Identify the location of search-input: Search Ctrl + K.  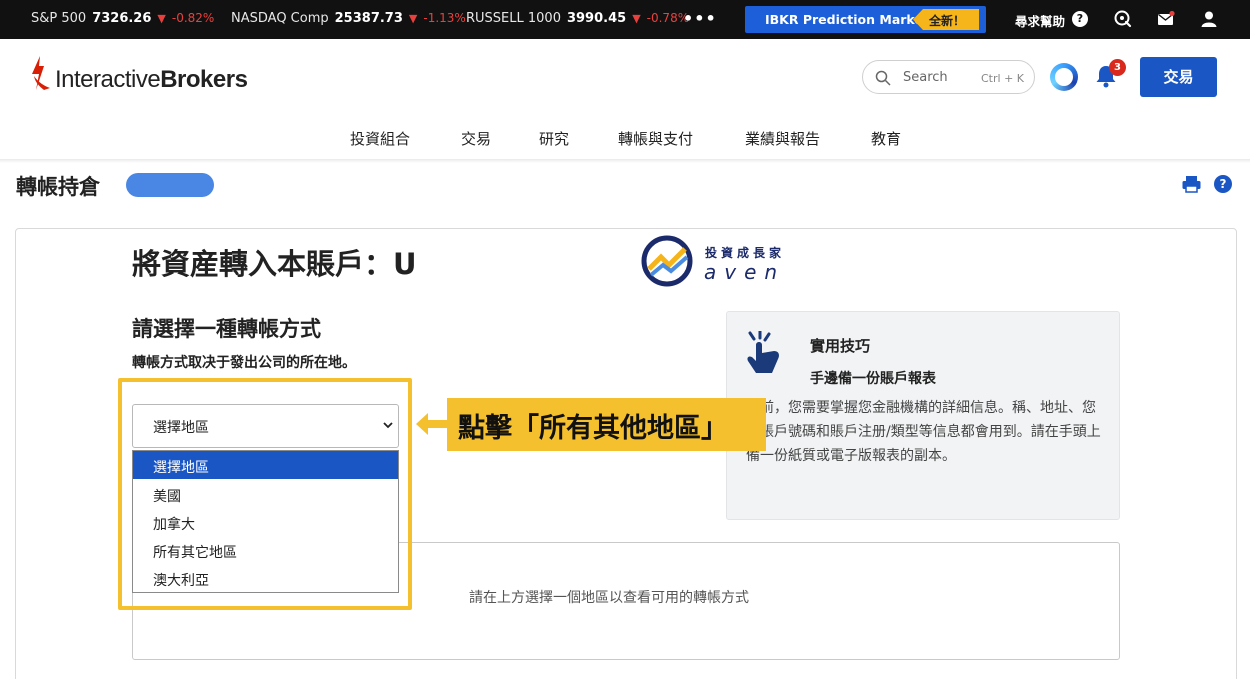
(948, 77).